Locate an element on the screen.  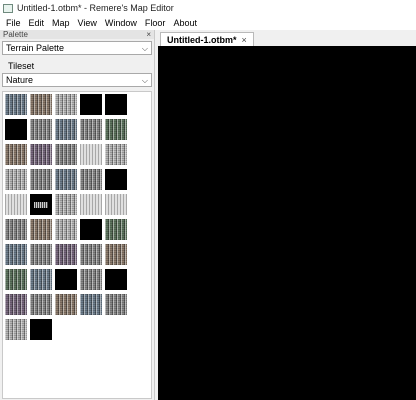
menu-bar: File Edit Map View Window Floor About is located at coordinates (208, 23).